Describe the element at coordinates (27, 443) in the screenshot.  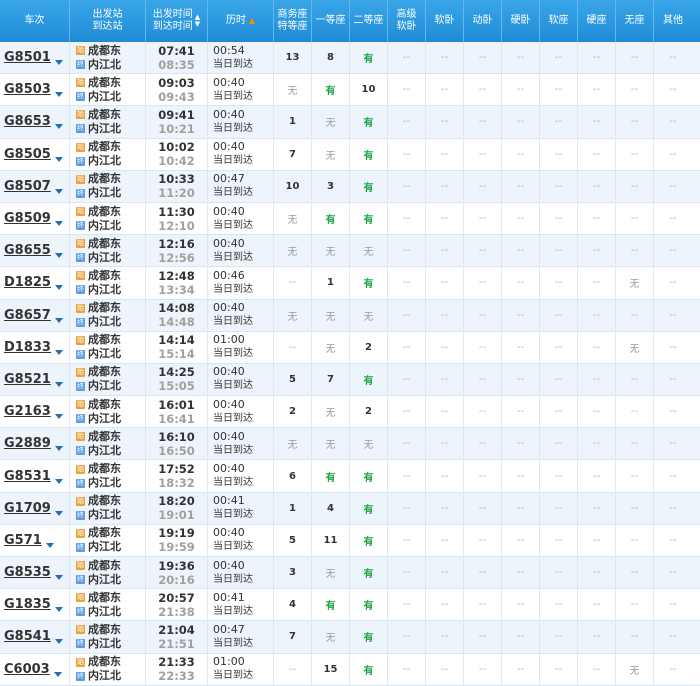
I see `train-number-link: G2889` at that location.